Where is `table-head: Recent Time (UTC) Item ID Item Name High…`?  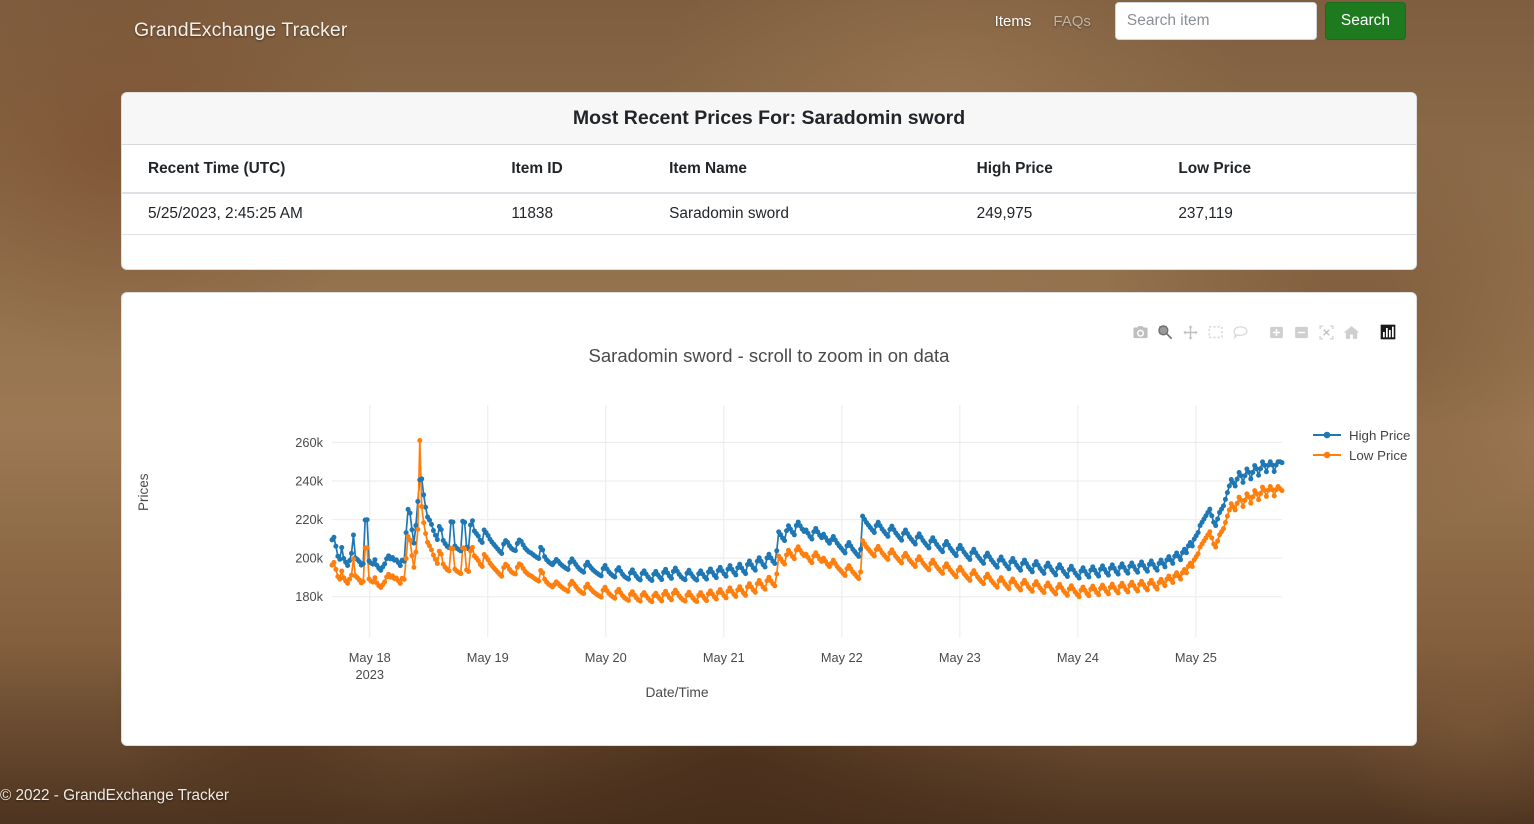
table-head: Recent Time (UTC) Item ID Item Name High… is located at coordinates (769, 169).